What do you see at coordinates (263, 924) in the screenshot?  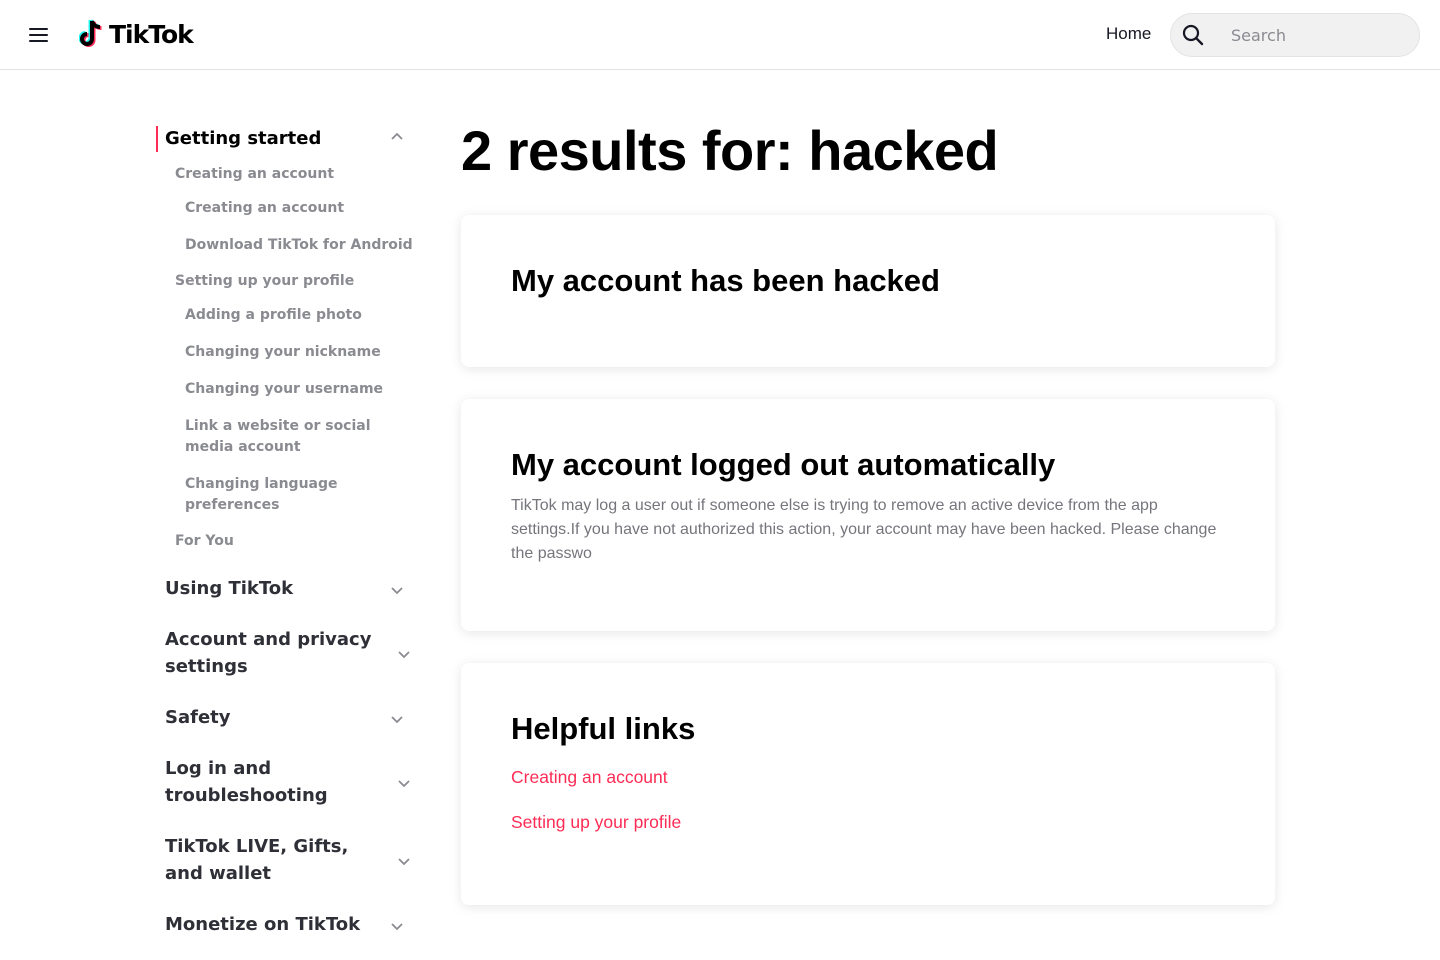 I see `sidebar-category-label: Monetize on TikTok` at bounding box center [263, 924].